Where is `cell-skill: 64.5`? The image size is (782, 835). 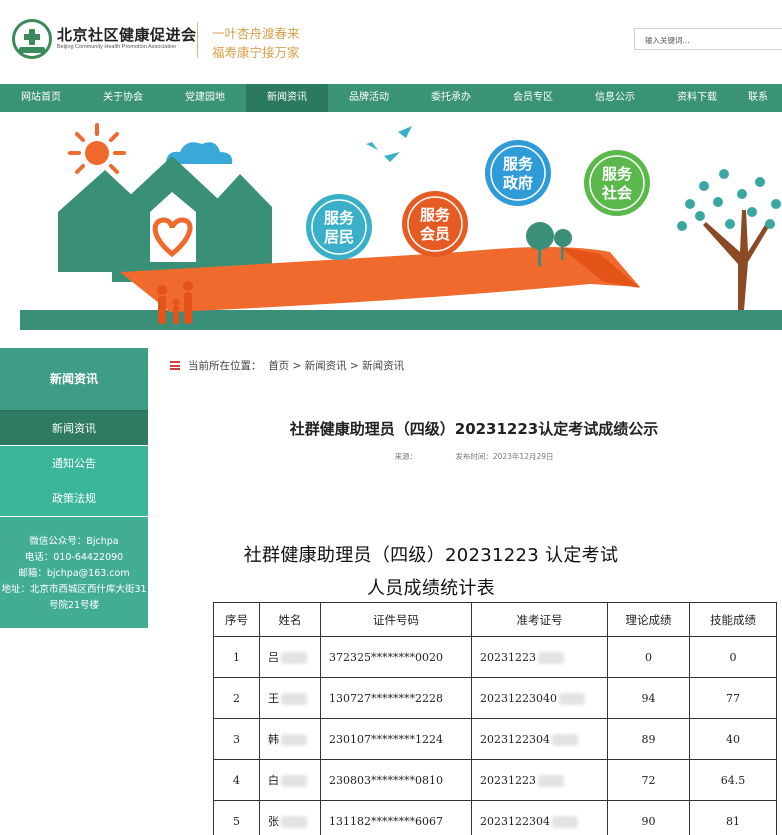 cell-skill: 64.5 is located at coordinates (733, 780).